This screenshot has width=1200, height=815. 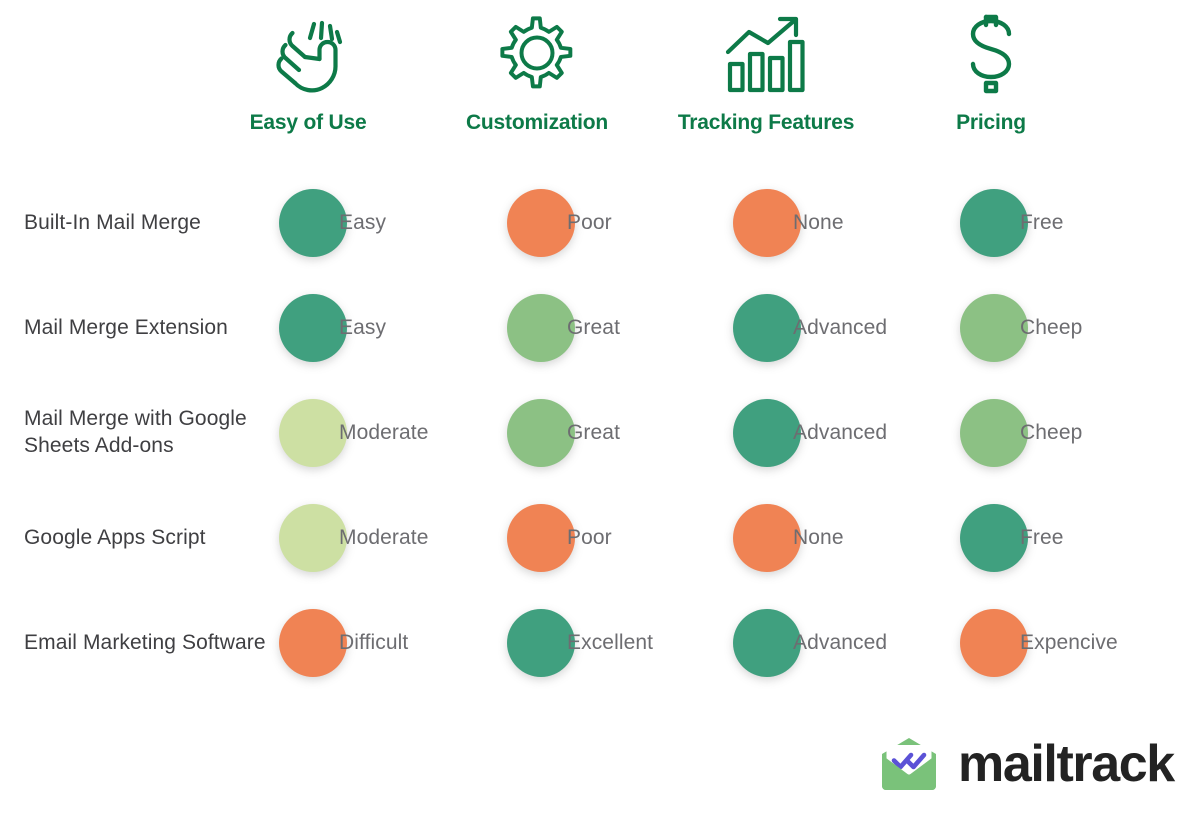 I want to click on cell-pricing: Expencive, so click(x=1039, y=643).